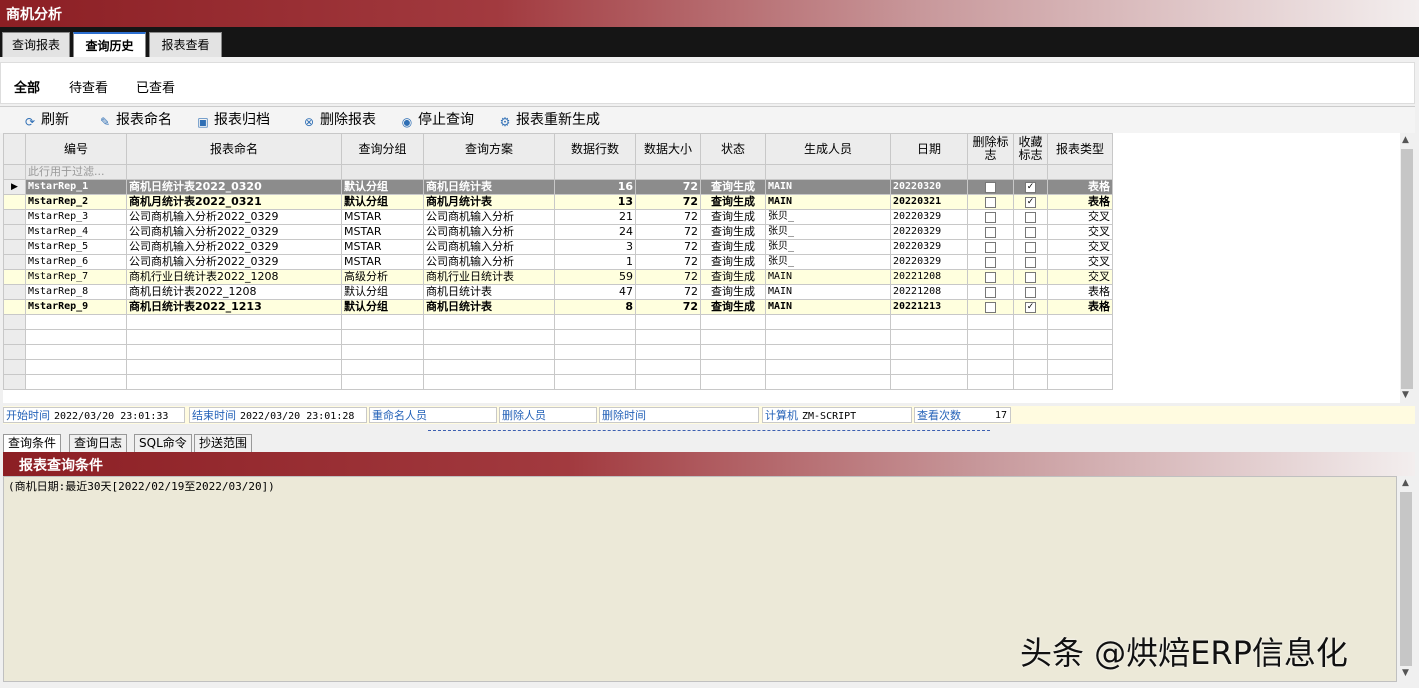  Describe the element at coordinates (339, 120) in the screenshot. I see `delete-report-button: ⊗ 删除报表` at that location.